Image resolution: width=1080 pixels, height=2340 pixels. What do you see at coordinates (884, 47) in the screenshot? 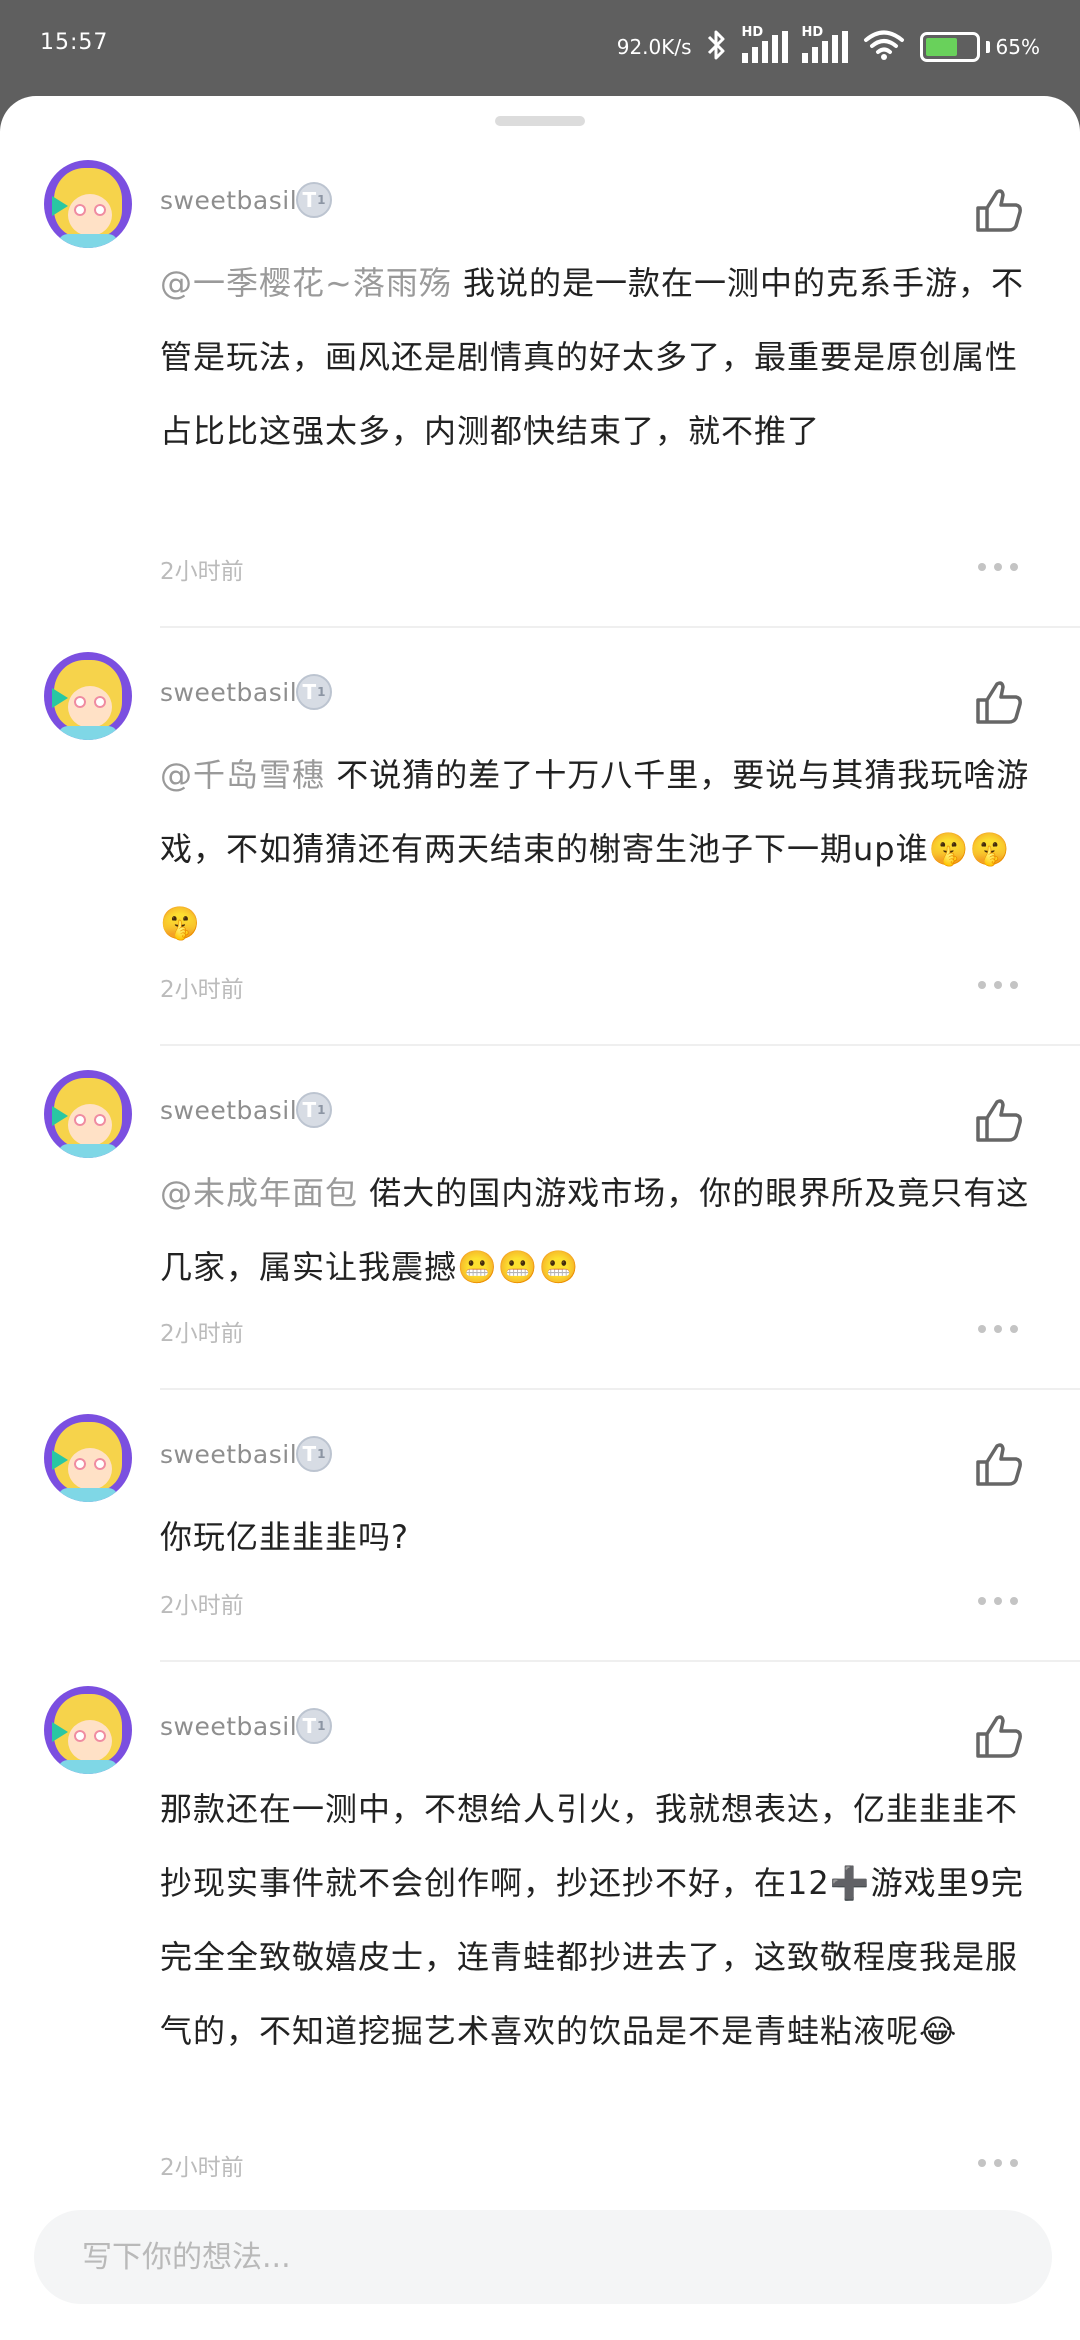
I see `wifi-icon` at bounding box center [884, 47].